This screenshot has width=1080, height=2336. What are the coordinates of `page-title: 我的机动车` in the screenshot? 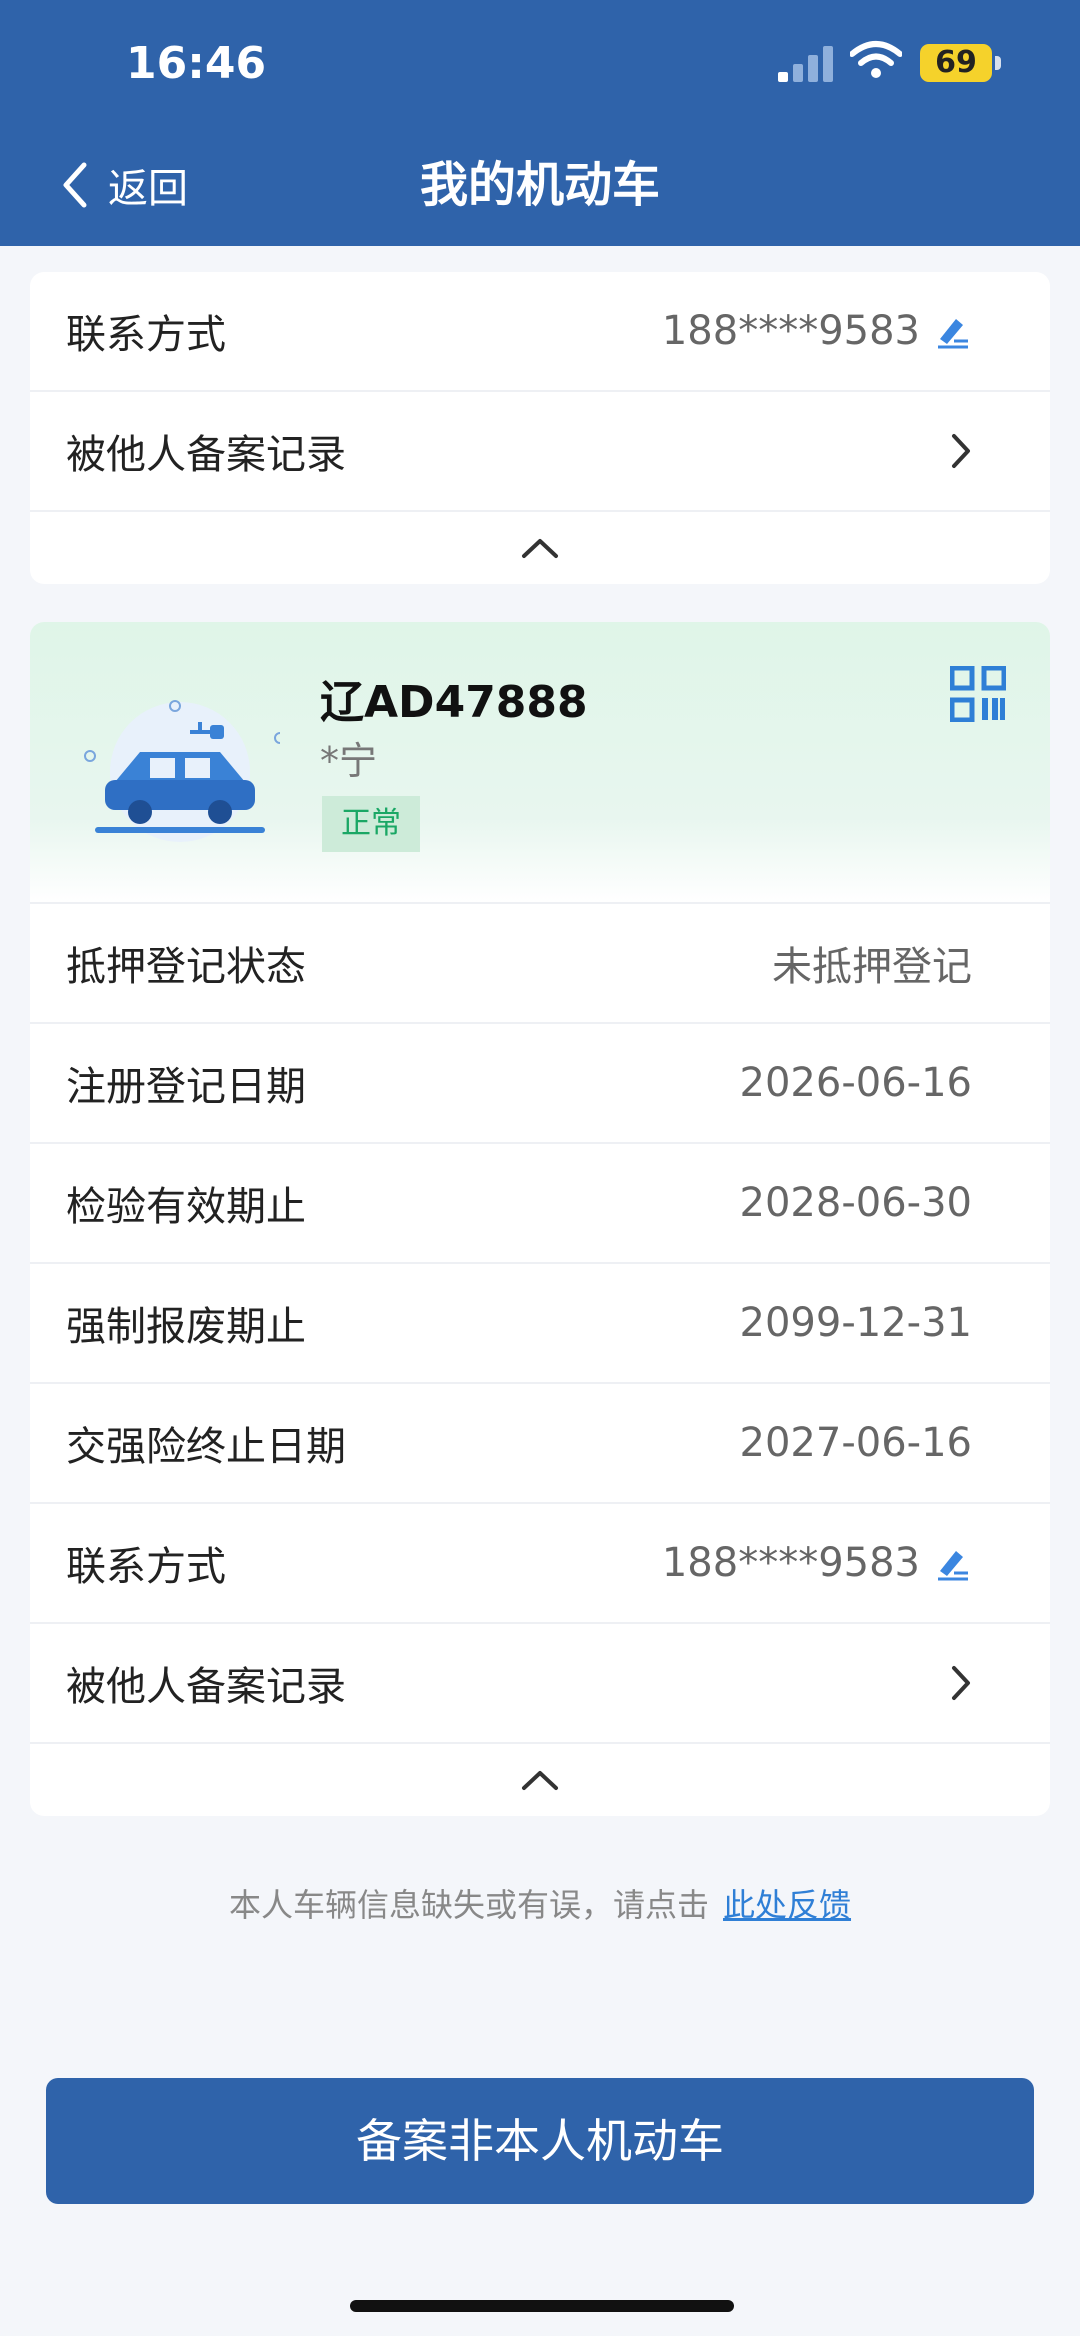 It's located at (539, 185).